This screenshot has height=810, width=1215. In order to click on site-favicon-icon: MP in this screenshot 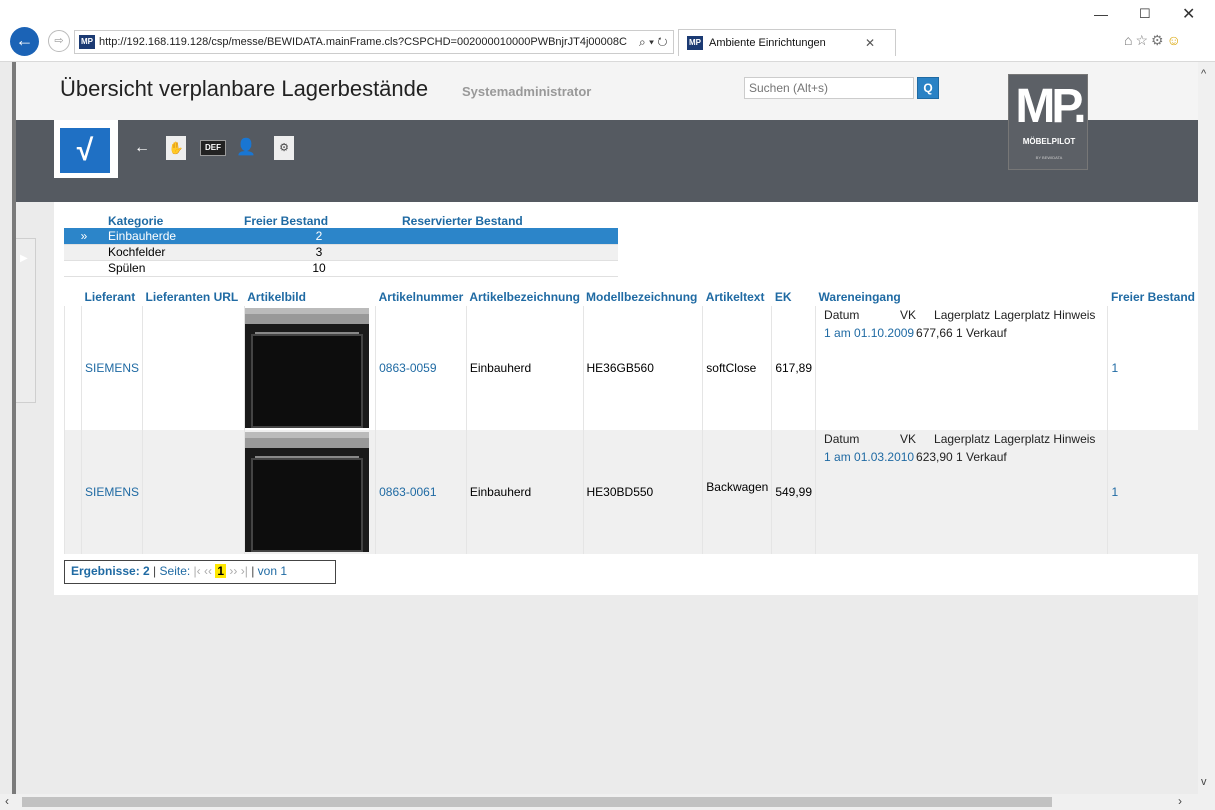, I will do `click(87, 42)`.